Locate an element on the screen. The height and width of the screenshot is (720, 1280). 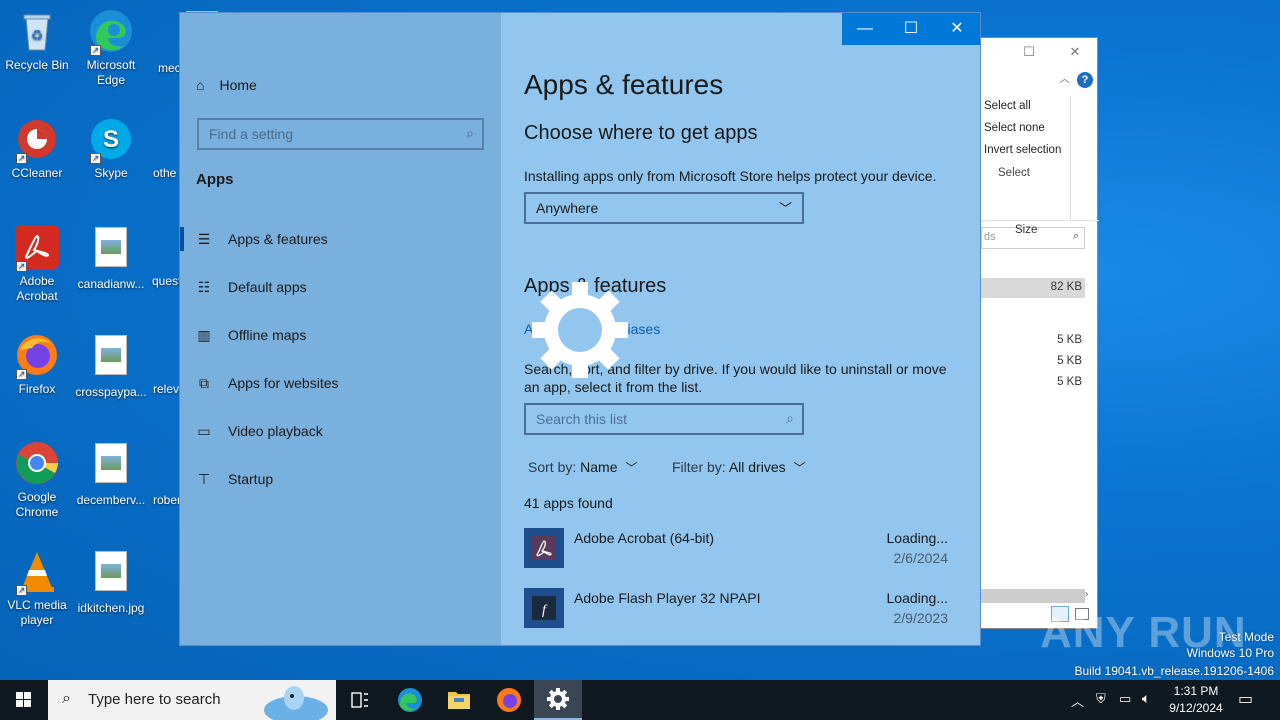
desktop-icon-recycle-bin: ♻ Recycle Bin is located at coordinates (37, 40).